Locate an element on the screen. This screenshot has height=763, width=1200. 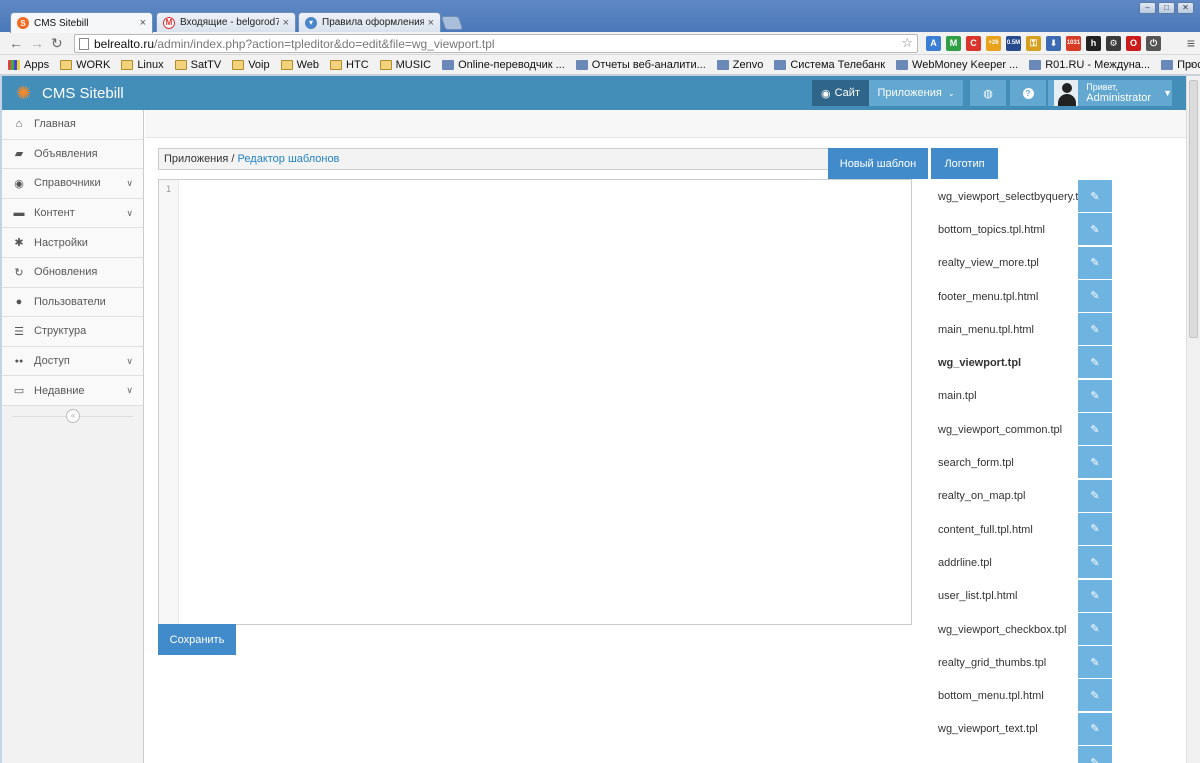
help-button: ? is located at coordinates (1028, 93).